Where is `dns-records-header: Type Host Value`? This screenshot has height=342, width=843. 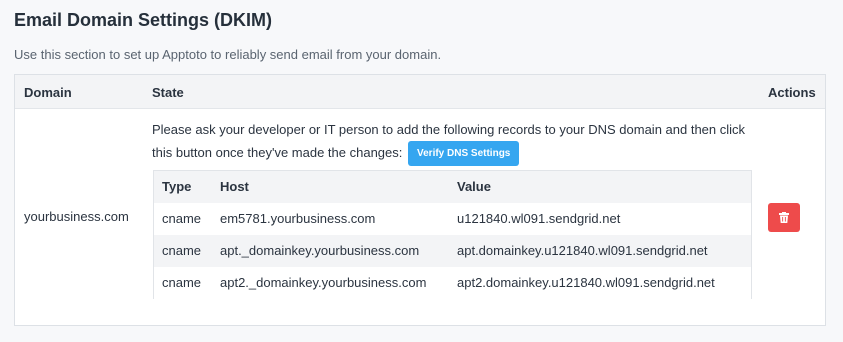
dns-records-header: Type Host Value is located at coordinates (452, 187).